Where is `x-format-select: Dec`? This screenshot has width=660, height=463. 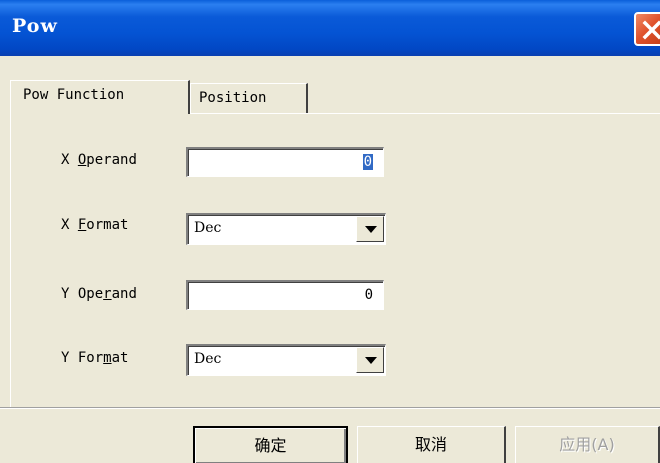
x-format-select: Dec is located at coordinates (286, 229).